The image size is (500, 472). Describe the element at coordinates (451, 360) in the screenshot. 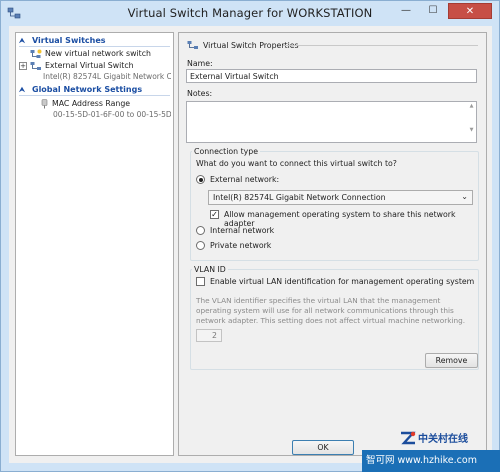

I see `remove-button: Remove` at that location.